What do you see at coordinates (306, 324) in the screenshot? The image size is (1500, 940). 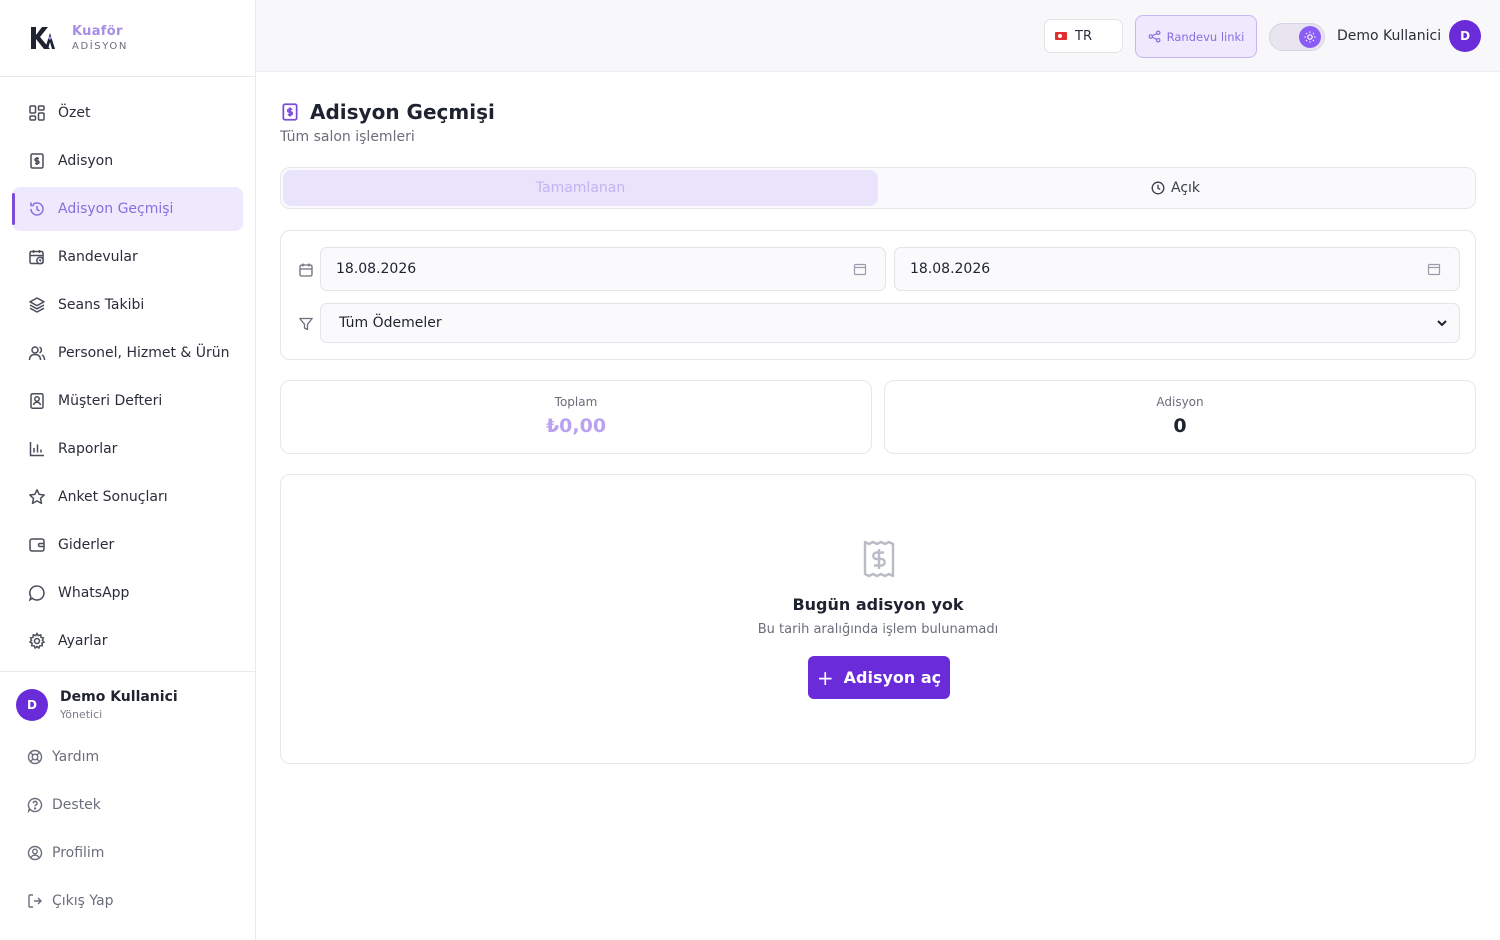 I see `filter-icon` at bounding box center [306, 324].